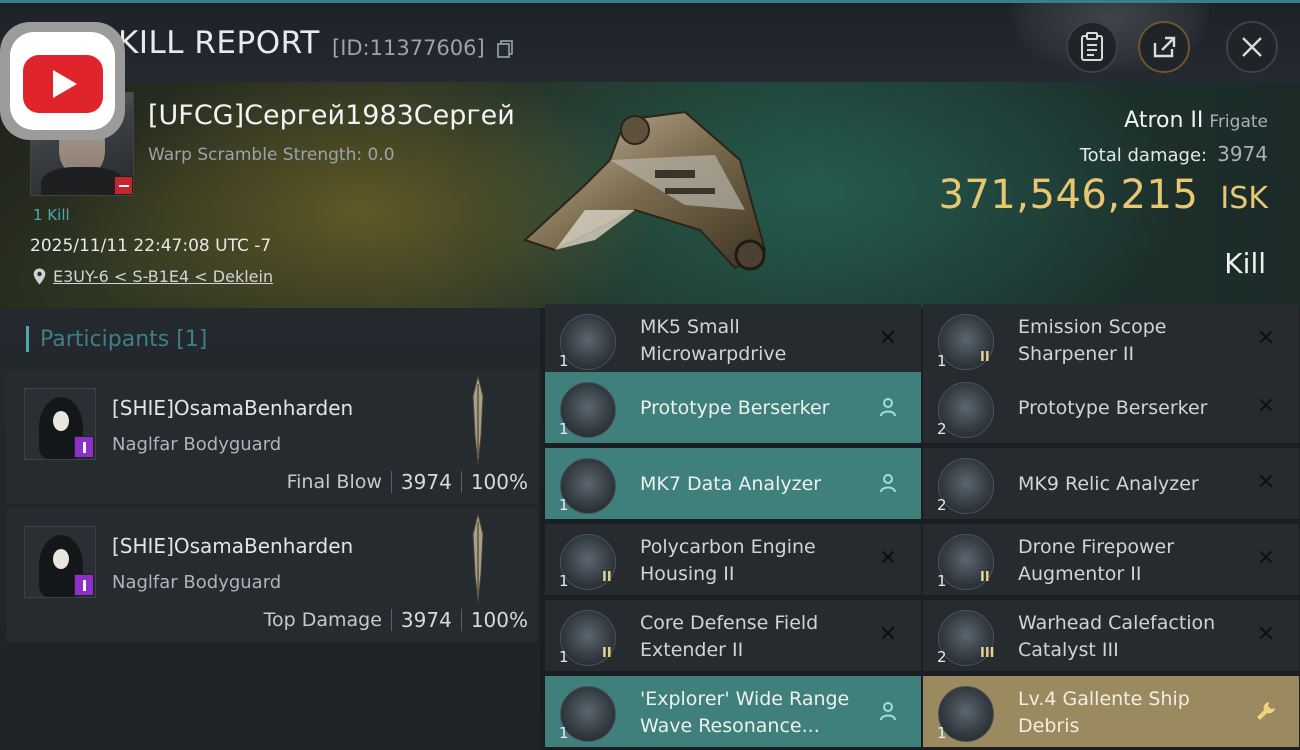 This screenshot has width=1300, height=750. I want to click on share-icon, so click(1164, 47).